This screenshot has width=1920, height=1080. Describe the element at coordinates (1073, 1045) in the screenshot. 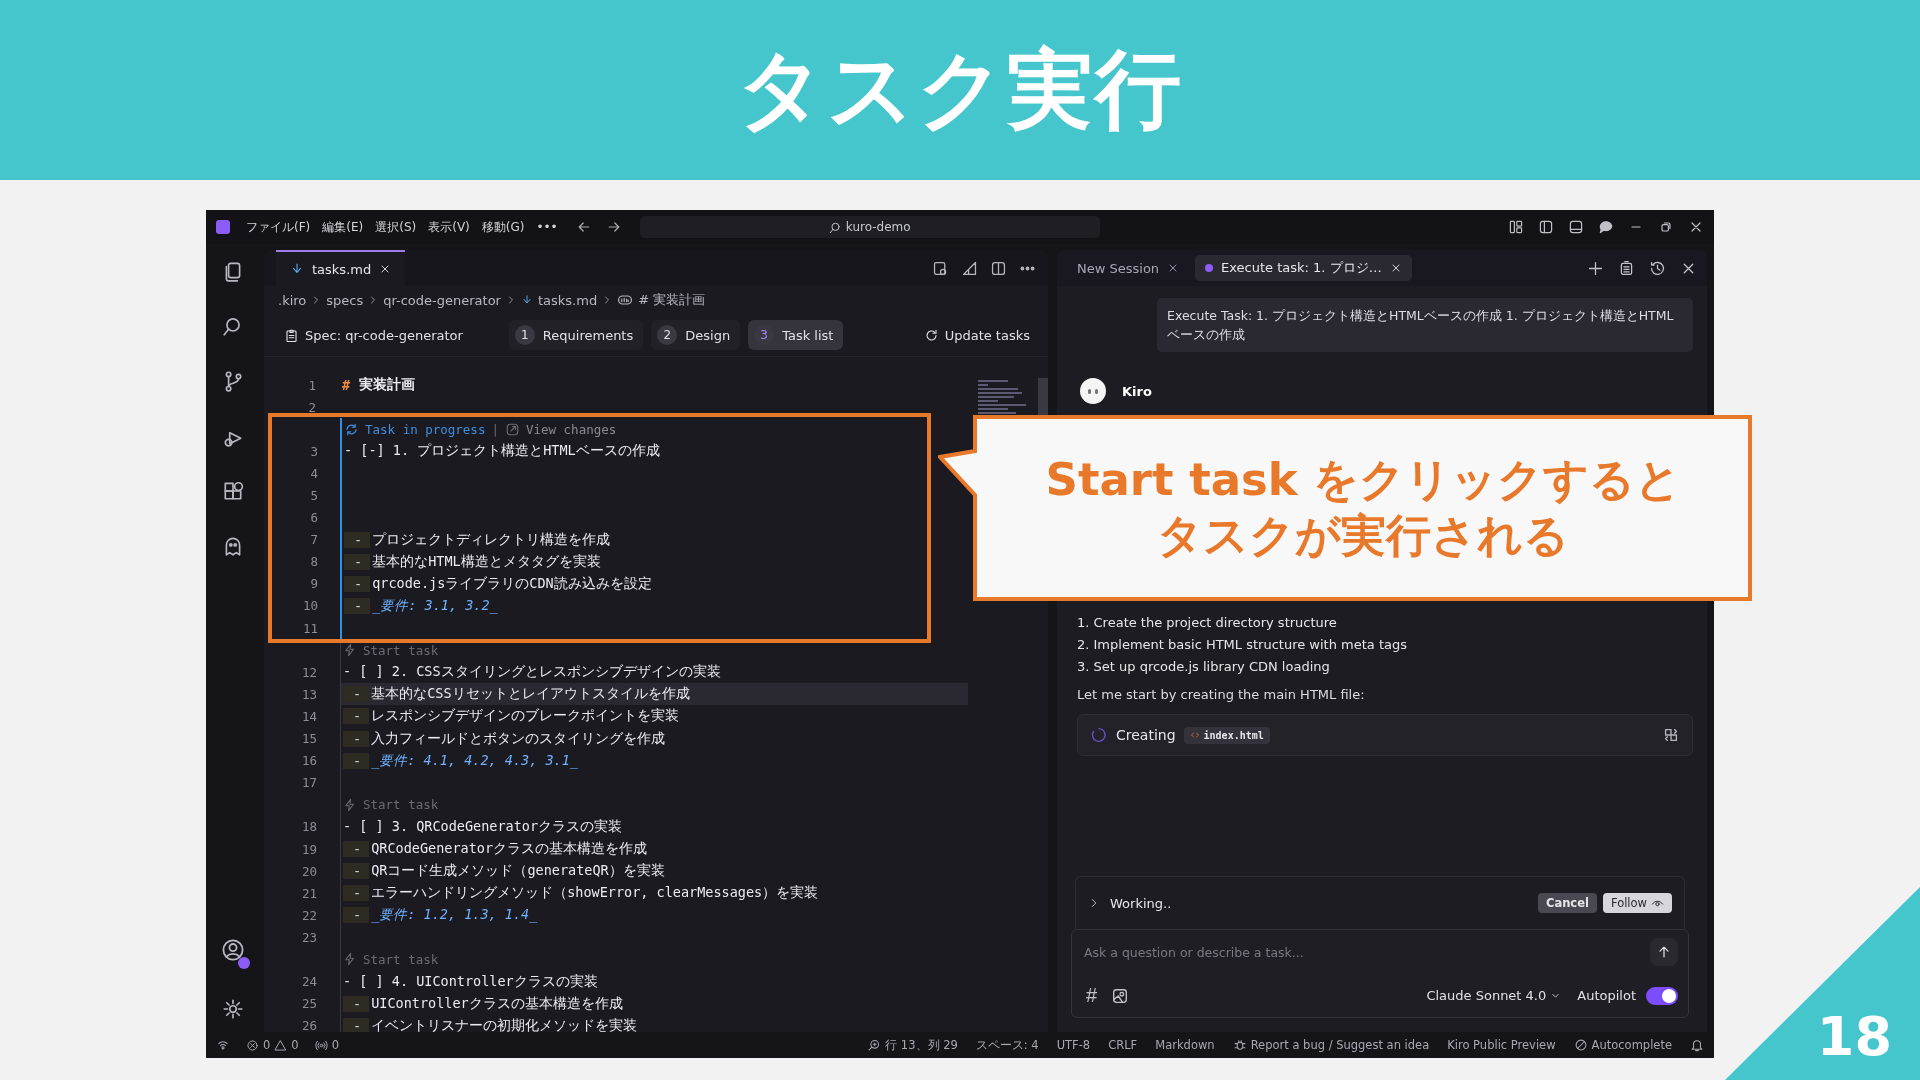

I see `status-item: UTF-8` at that location.